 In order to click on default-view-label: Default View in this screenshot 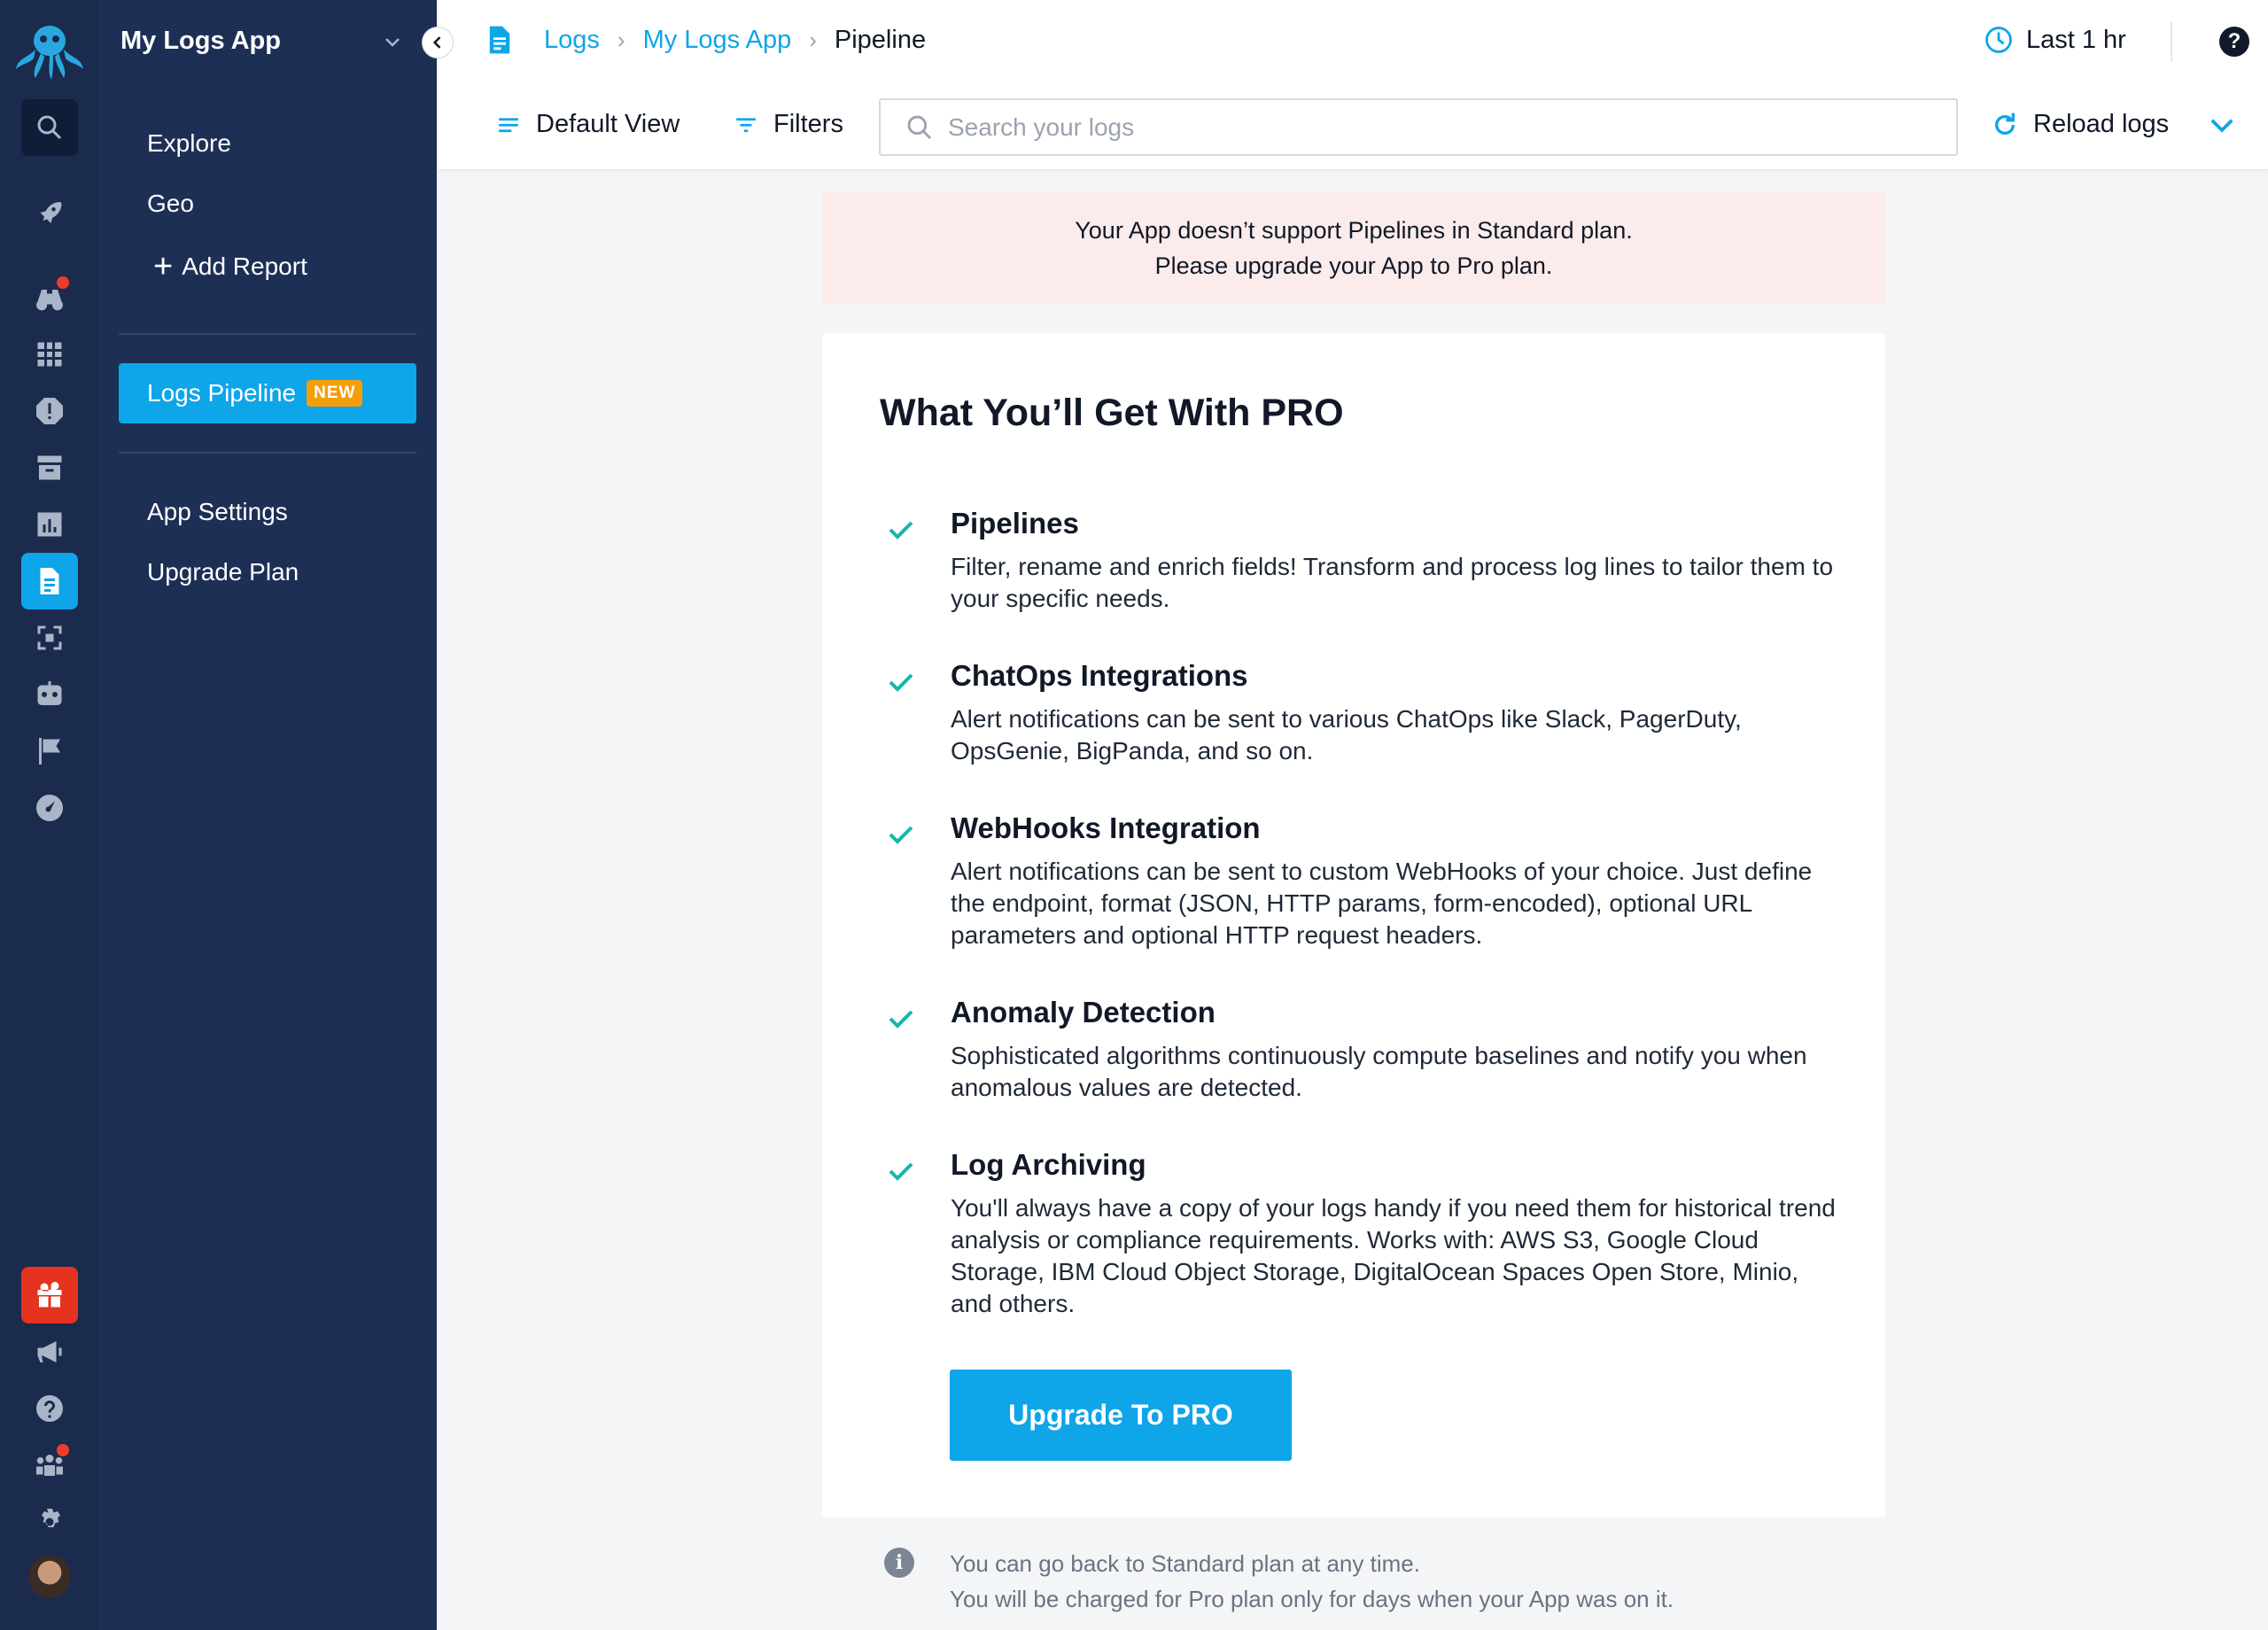, I will do `click(608, 124)`.